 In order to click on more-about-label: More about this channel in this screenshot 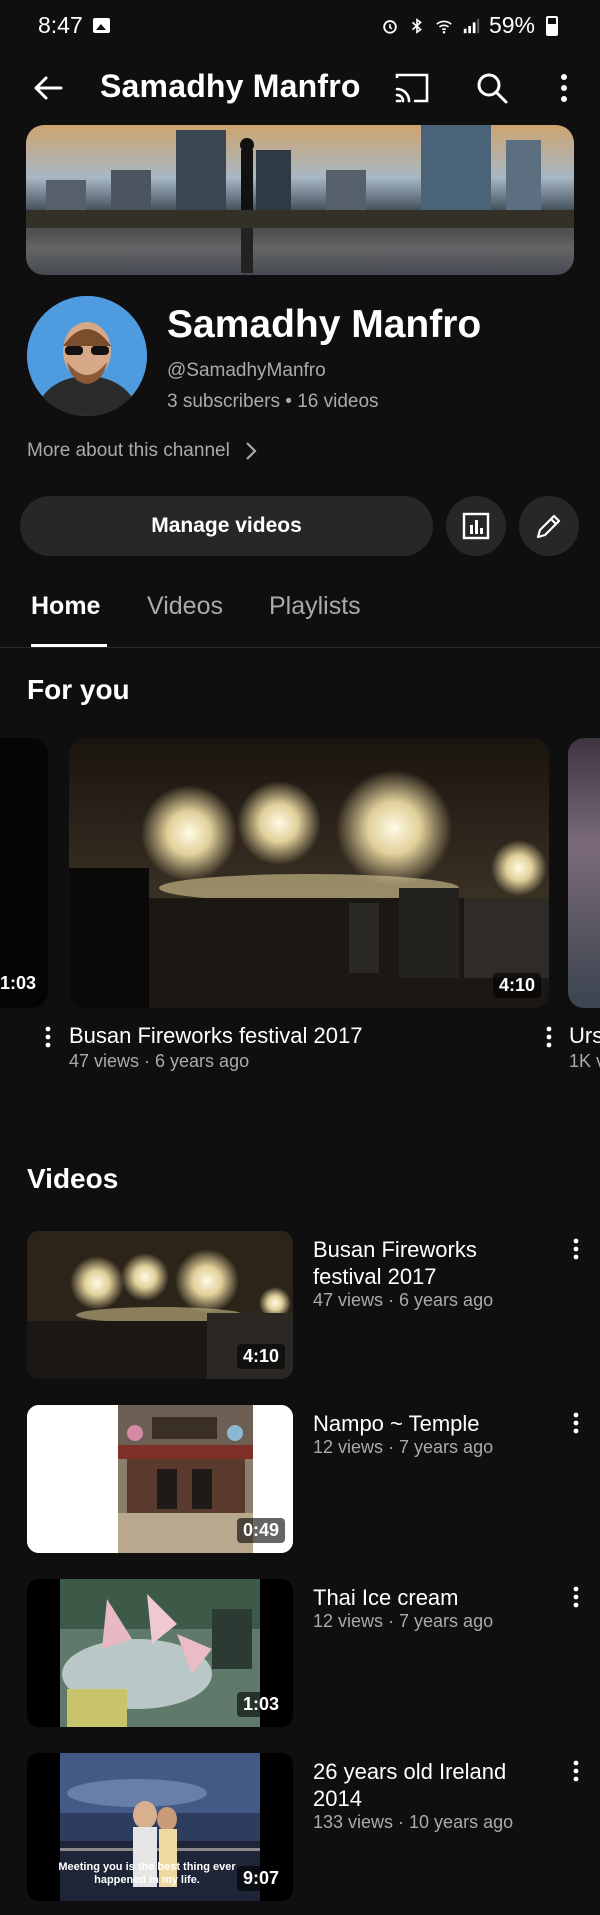, I will do `click(128, 450)`.